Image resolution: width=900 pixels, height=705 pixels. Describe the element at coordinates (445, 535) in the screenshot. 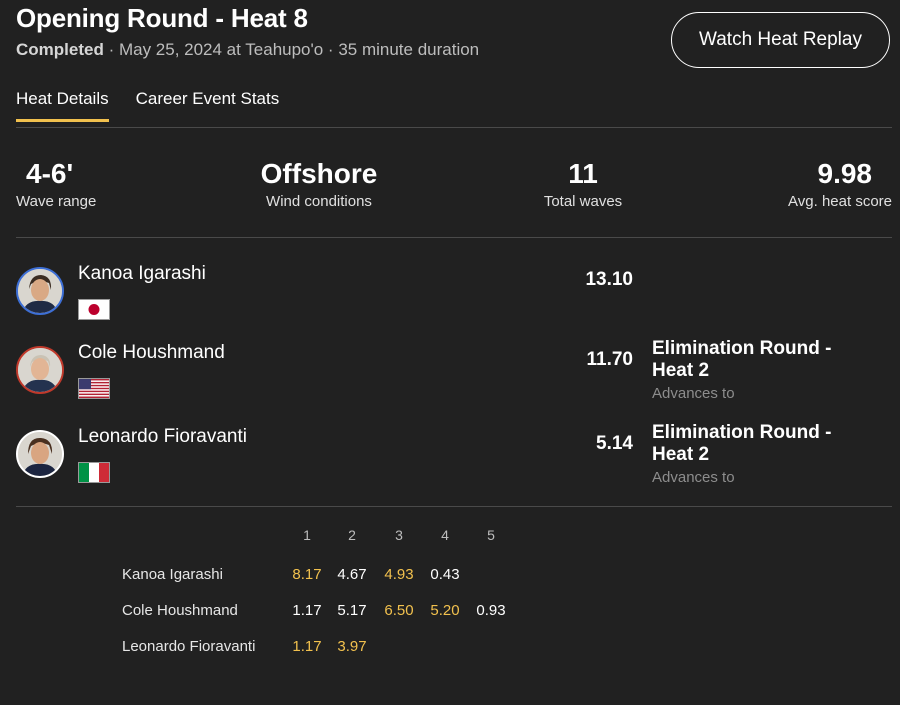

I see `wave-column-header: 4` at that location.